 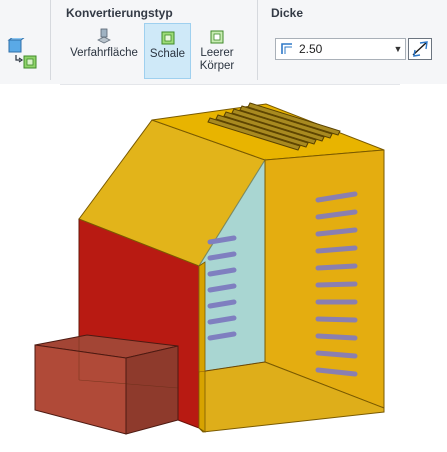 I want to click on flip-direction-button, so click(x=420, y=49).